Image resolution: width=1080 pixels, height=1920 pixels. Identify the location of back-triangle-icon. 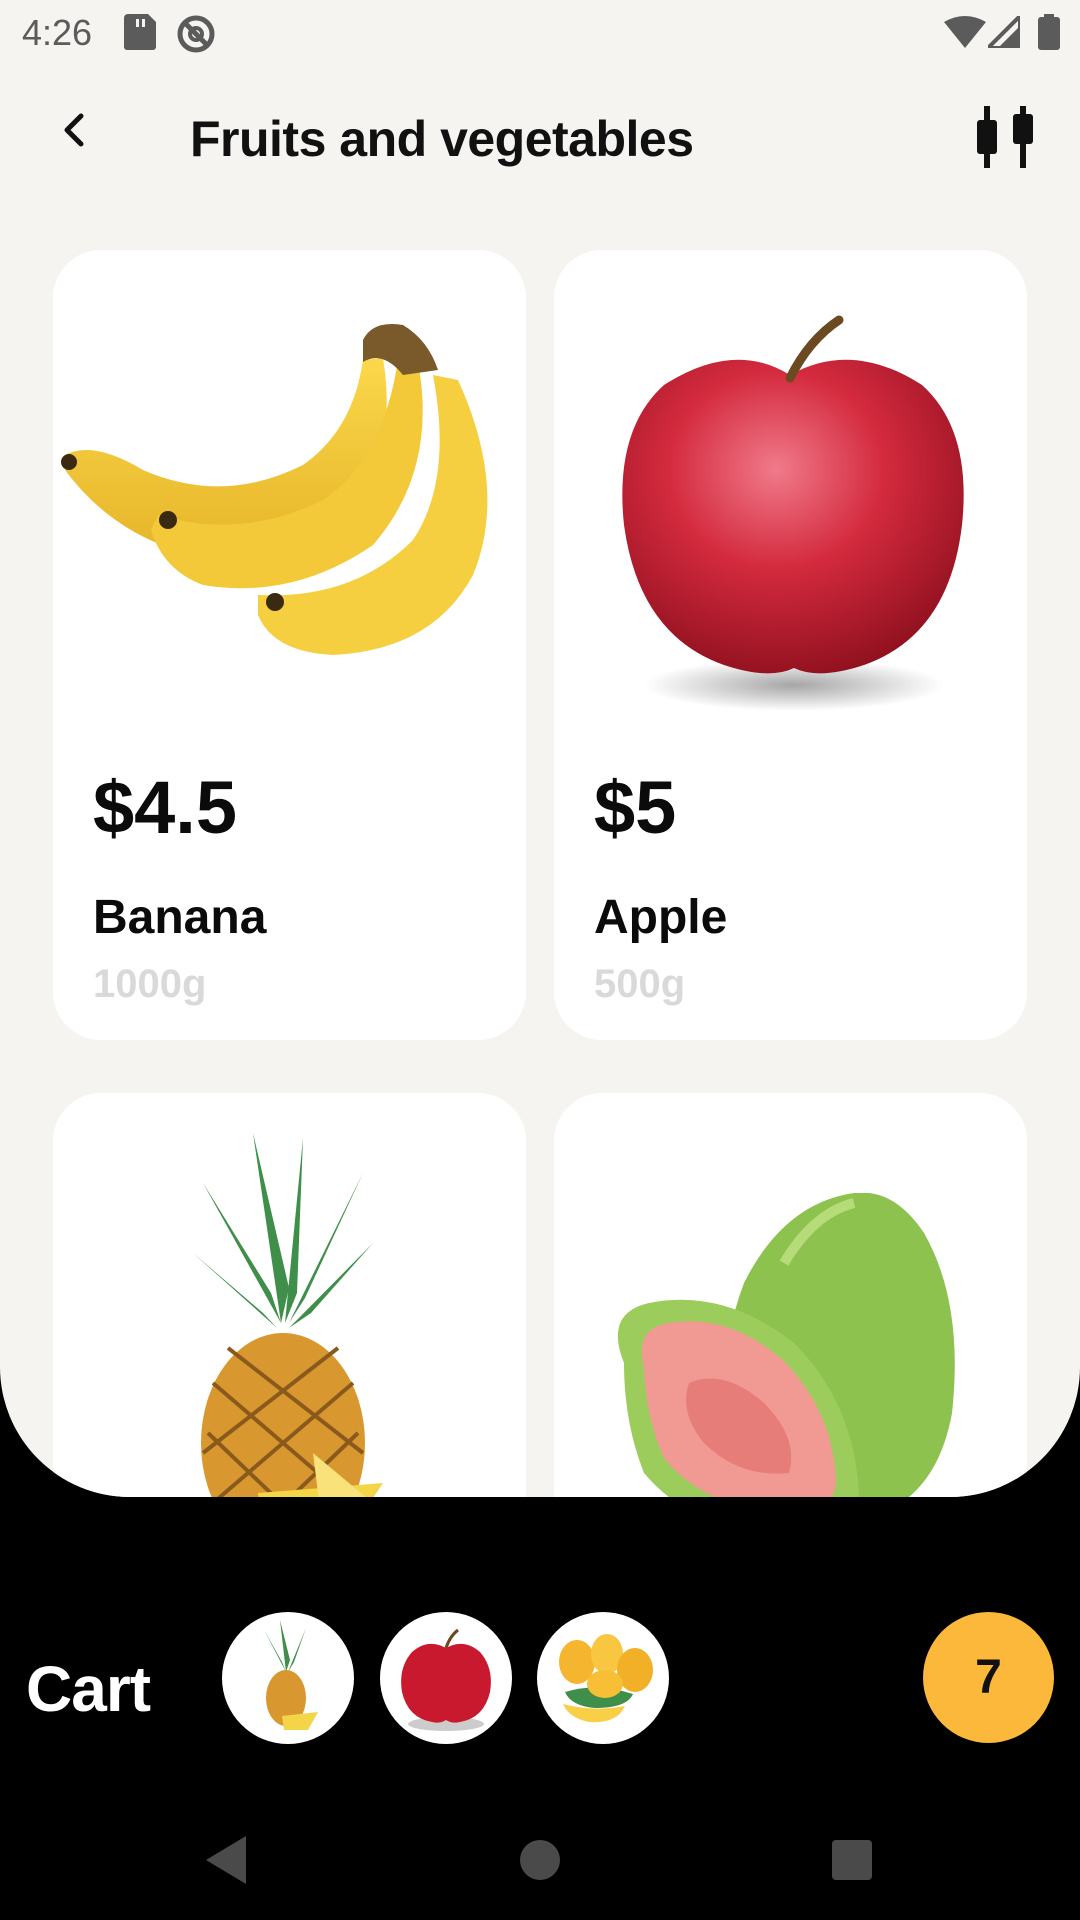
(226, 1860).